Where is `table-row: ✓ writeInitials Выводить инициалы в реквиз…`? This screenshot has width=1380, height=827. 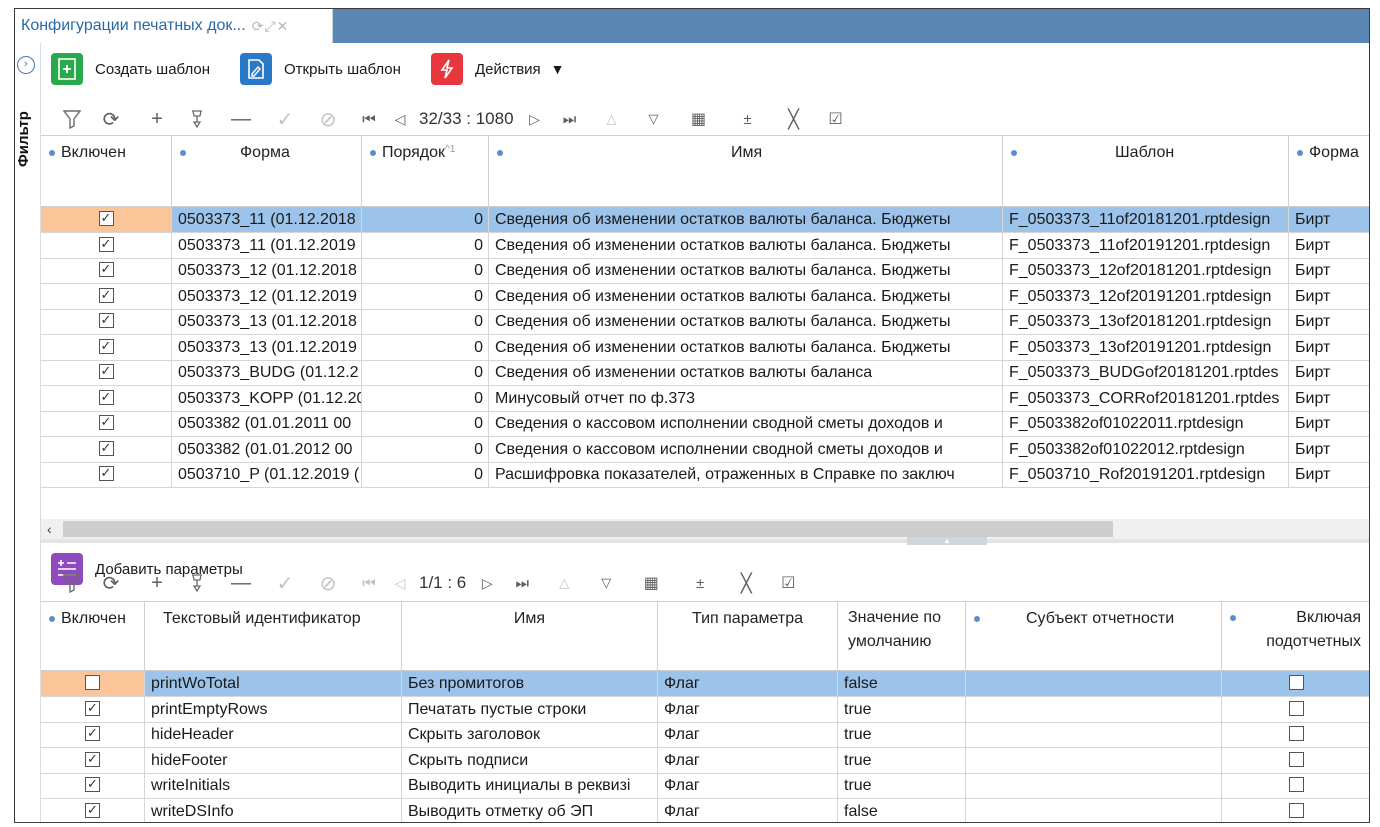 table-row: ✓ writeInitials Выводить инициалы в реквиз… is located at coordinates (705, 786).